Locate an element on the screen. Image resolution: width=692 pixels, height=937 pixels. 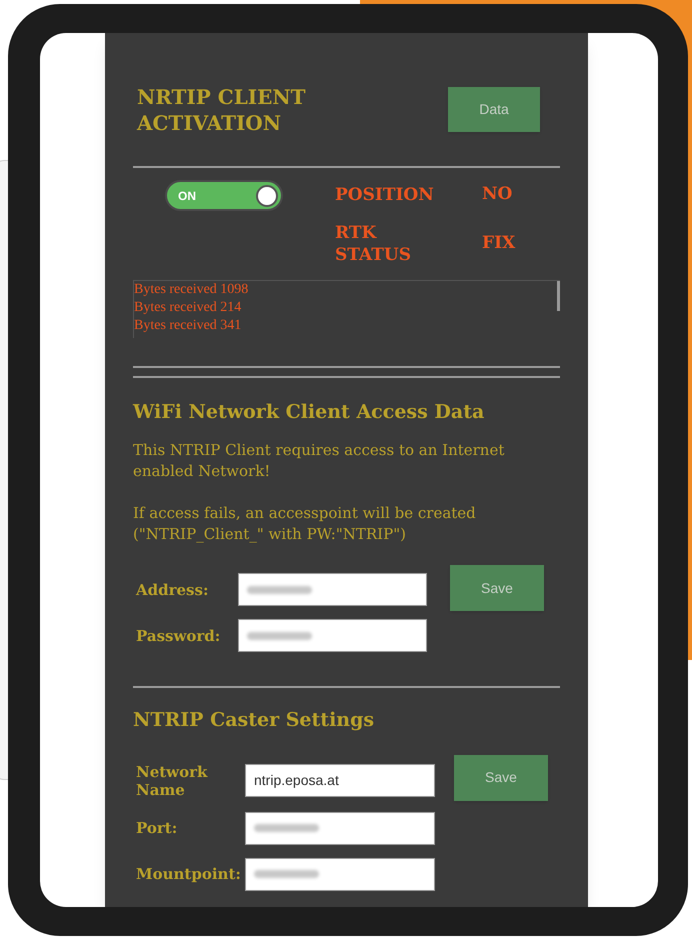
toggle-label: ON is located at coordinates (187, 196).